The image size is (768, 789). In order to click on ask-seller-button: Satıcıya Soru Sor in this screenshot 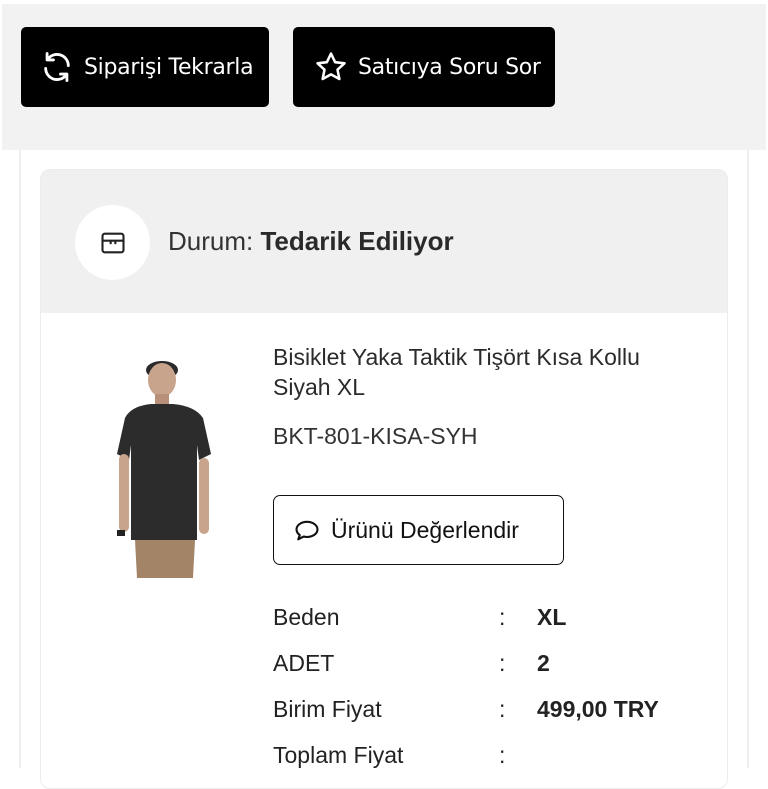, I will do `click(424, 67)`.